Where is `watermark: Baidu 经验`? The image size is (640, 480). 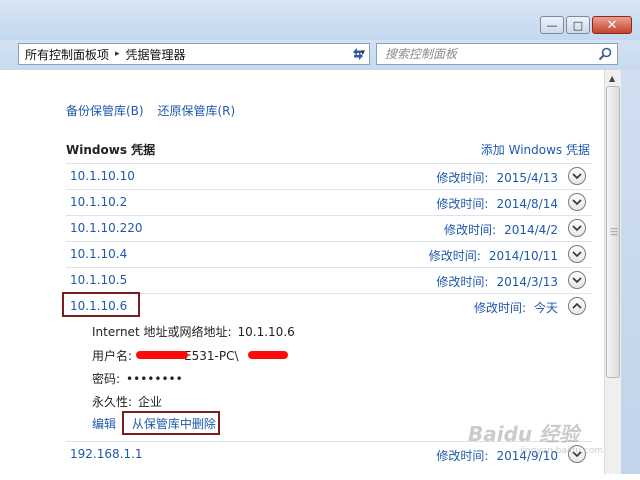
watermark: Baidu 经验 is located at coordinates (524, 434).